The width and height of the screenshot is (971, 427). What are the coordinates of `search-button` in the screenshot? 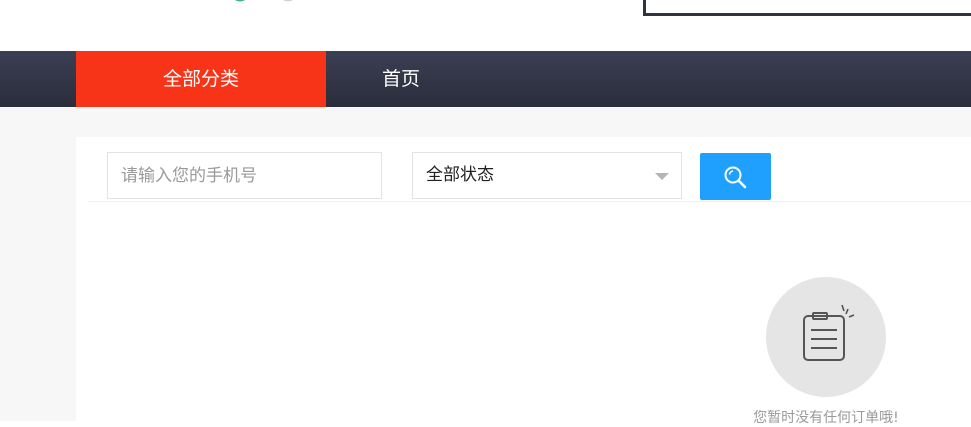 It's located at (735, 176).